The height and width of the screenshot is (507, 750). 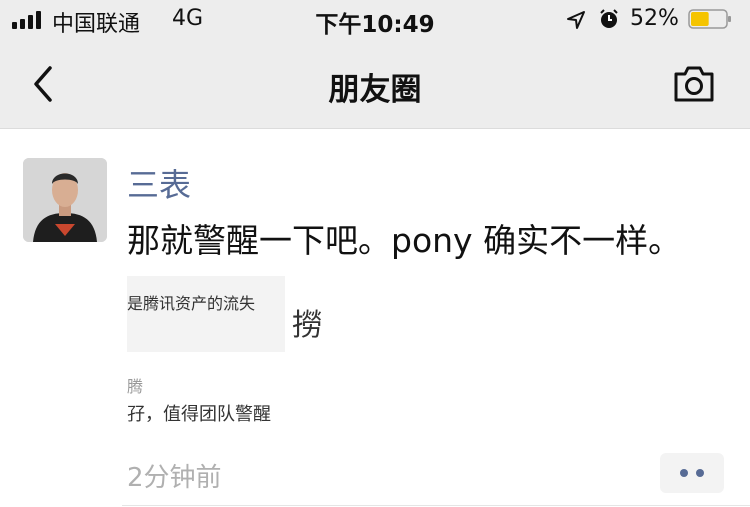 What do you see at coordinates (375, 20) in the screenshot?
I see `status-bar: 中国联通 4G 下午10:49 52%` at bounding box center [375, 20].